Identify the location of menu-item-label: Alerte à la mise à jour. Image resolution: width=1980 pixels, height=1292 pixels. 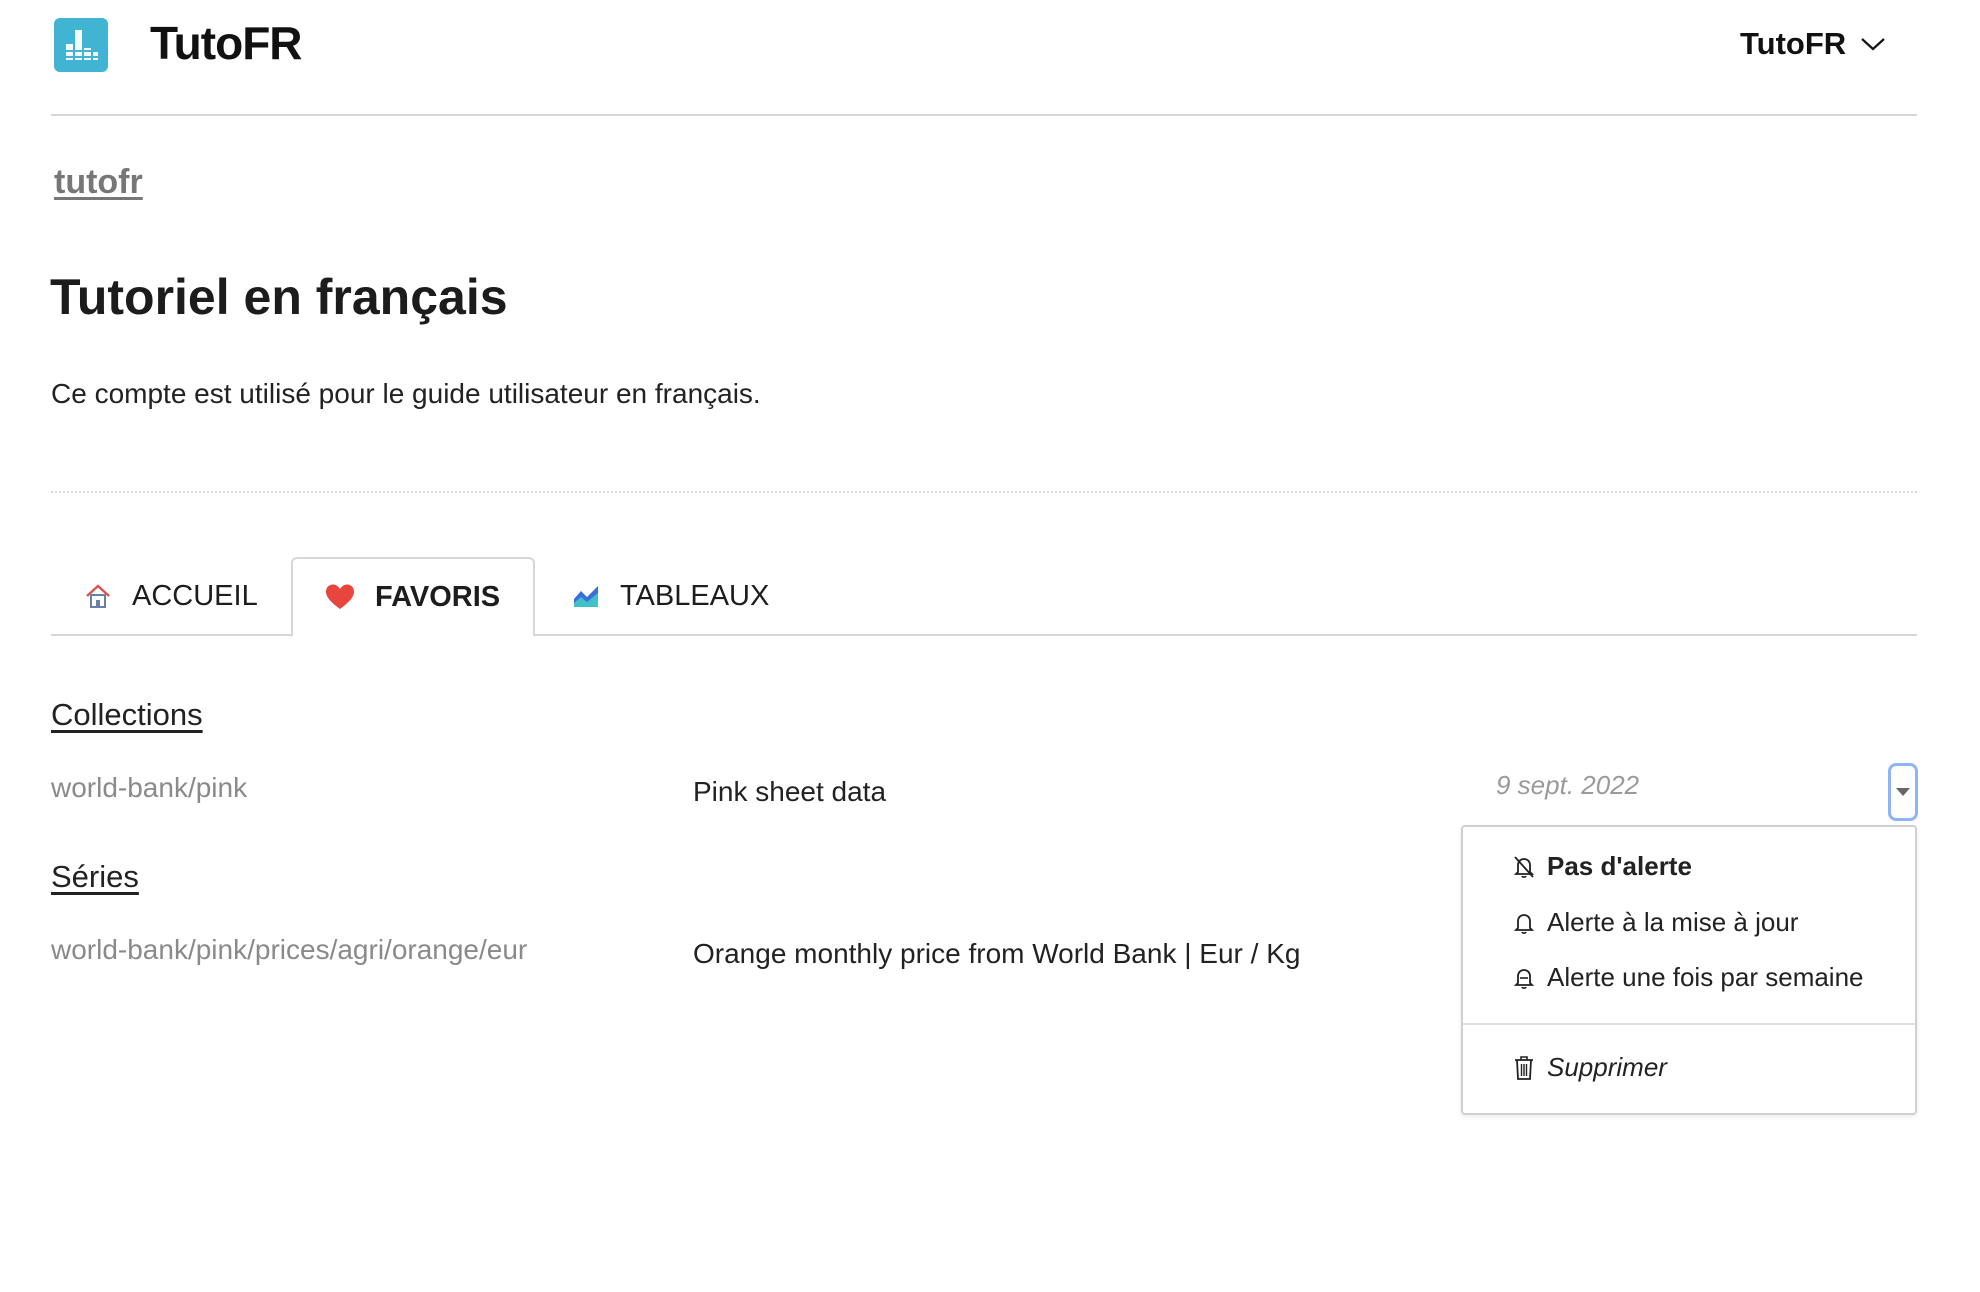
(1673, 922).